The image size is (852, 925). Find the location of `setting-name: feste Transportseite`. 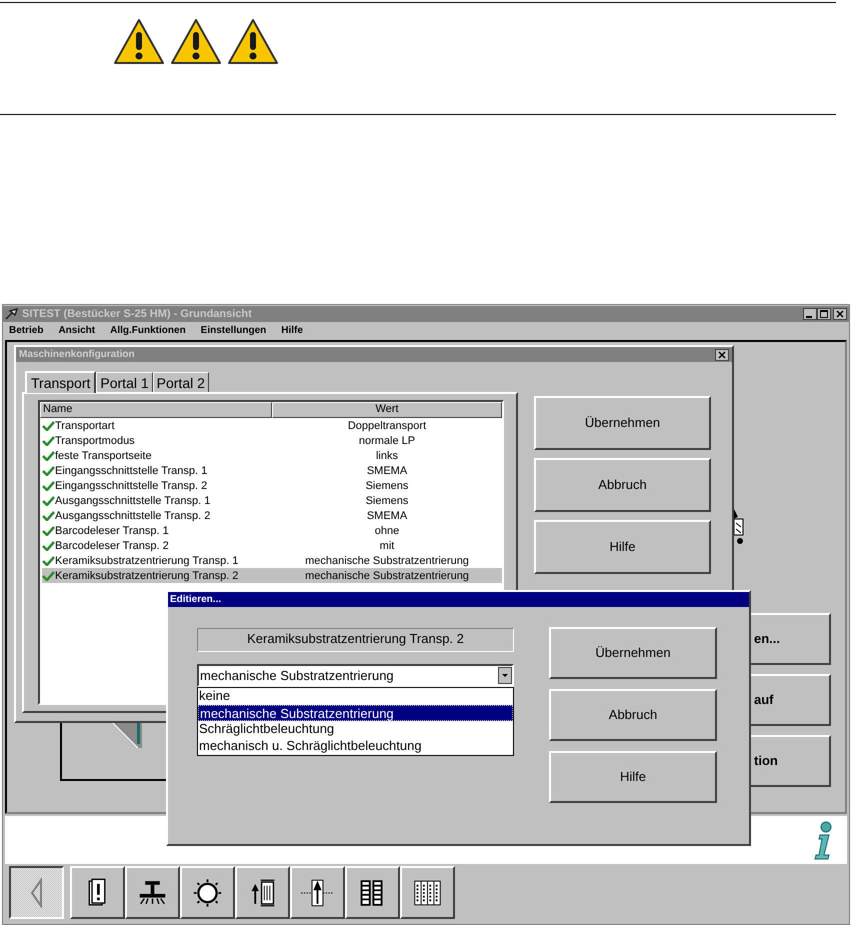

setting-name: feste Transportseite is located at coordinates (104, 455).